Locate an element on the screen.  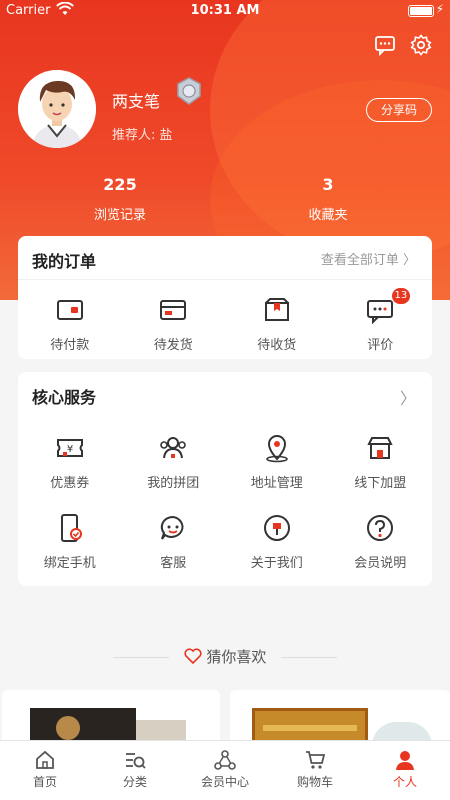
service-coupon-label: 优惠券 is located at coordinates (70, 483).